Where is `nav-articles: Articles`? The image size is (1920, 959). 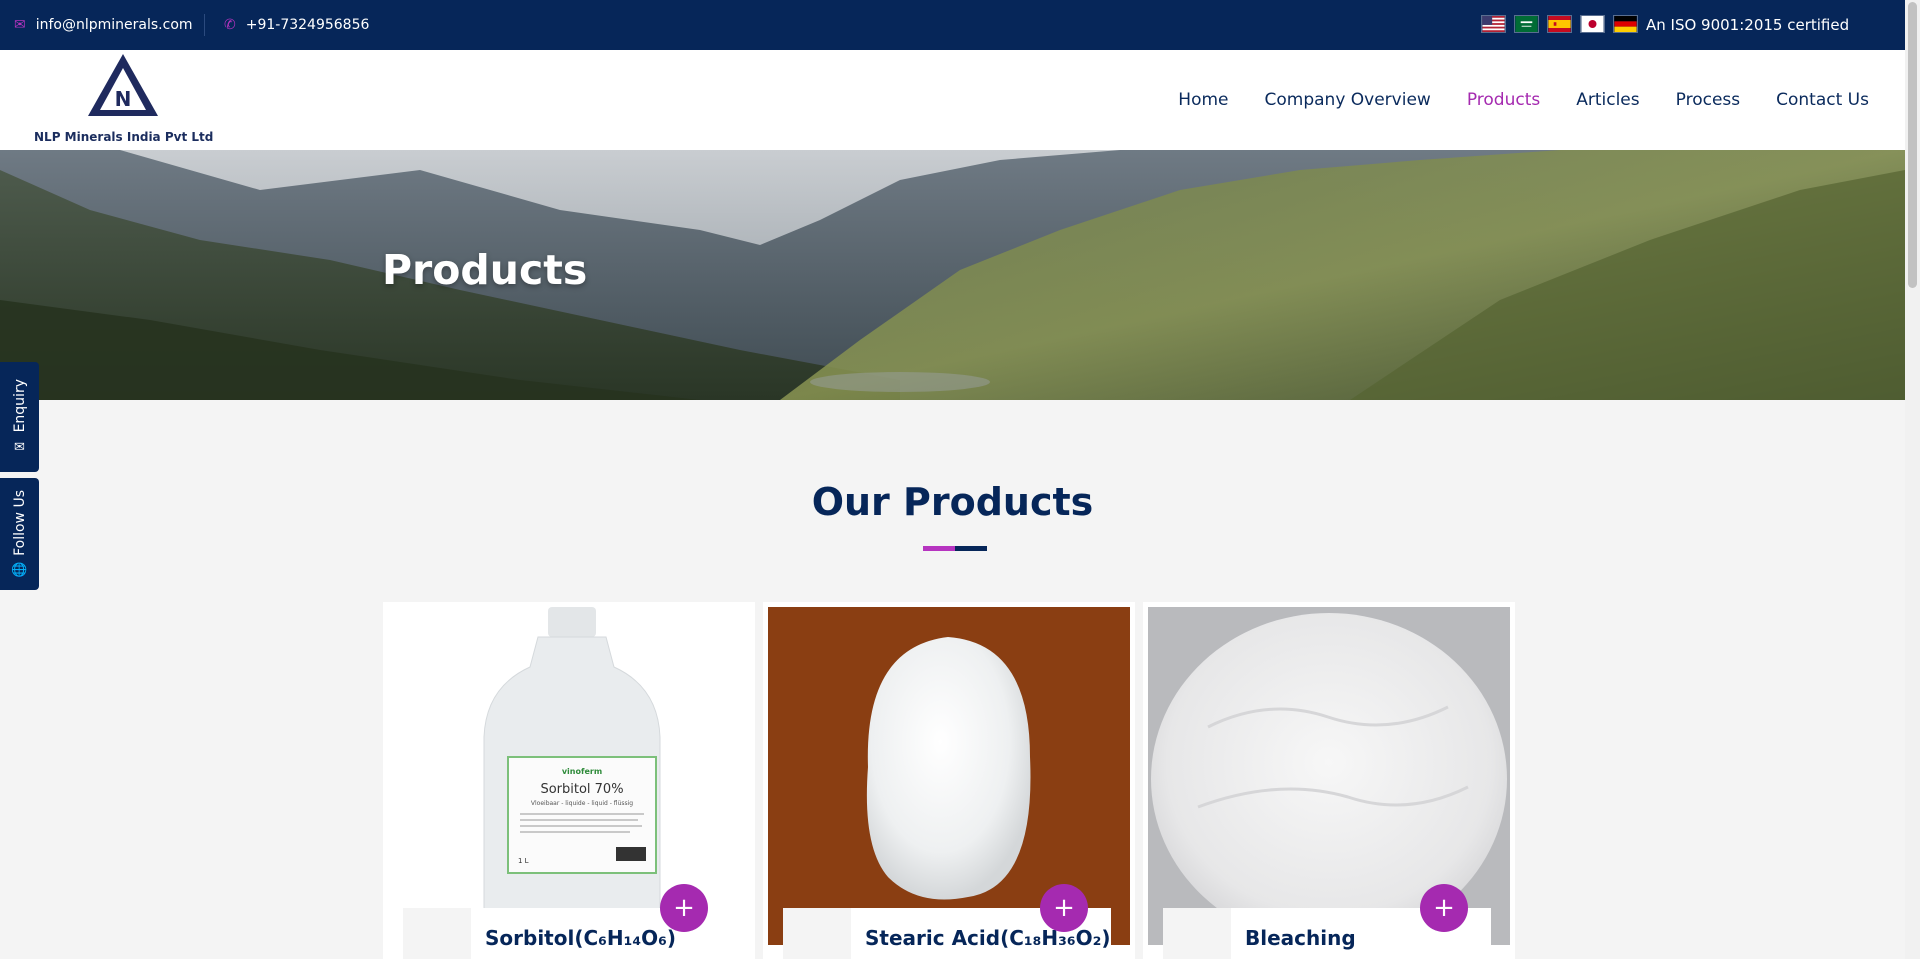
nav-articles: Articles is located at coordinates (1607, 100).